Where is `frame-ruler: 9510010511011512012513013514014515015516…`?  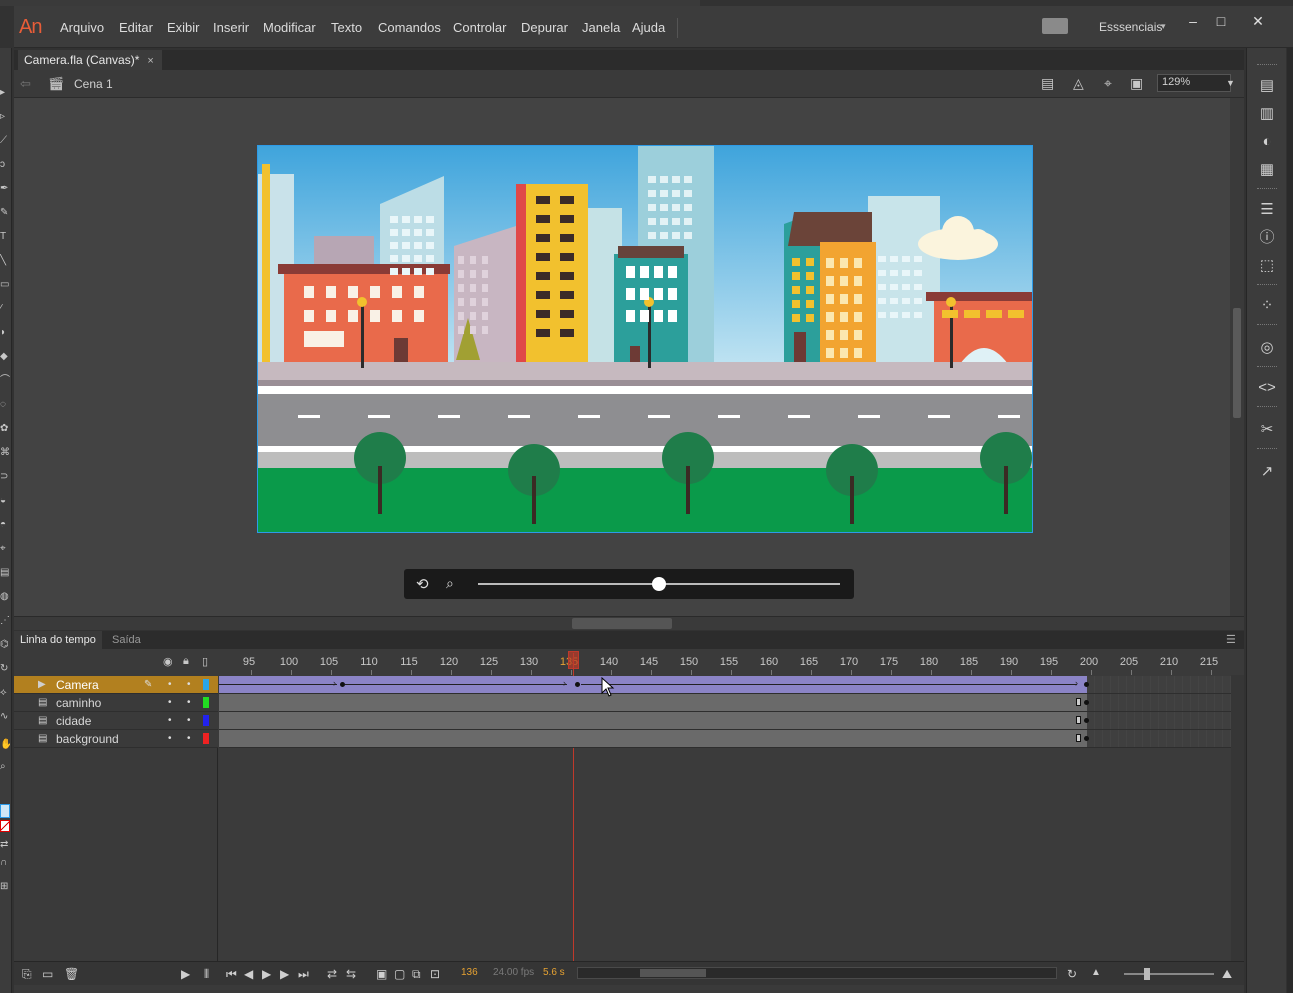 frame-ruler: 9510010511011512012513013514014515015516… is located at coordinates (725, 663).